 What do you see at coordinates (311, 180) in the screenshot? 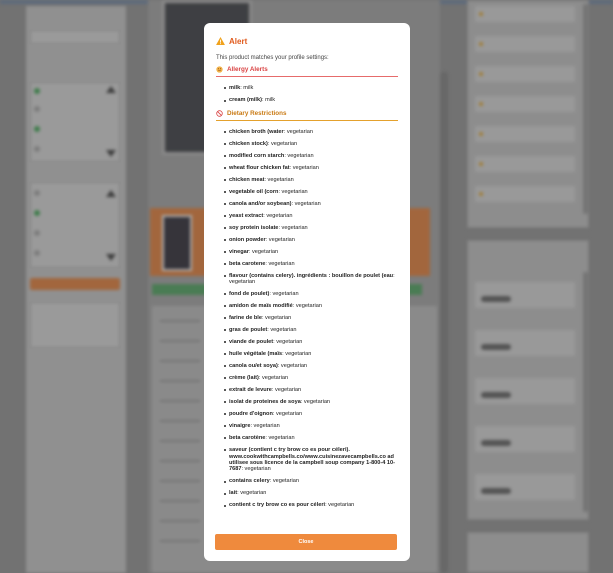
I see `list-item: chicken meat: vegetarian` at bounding box center [311, 180].